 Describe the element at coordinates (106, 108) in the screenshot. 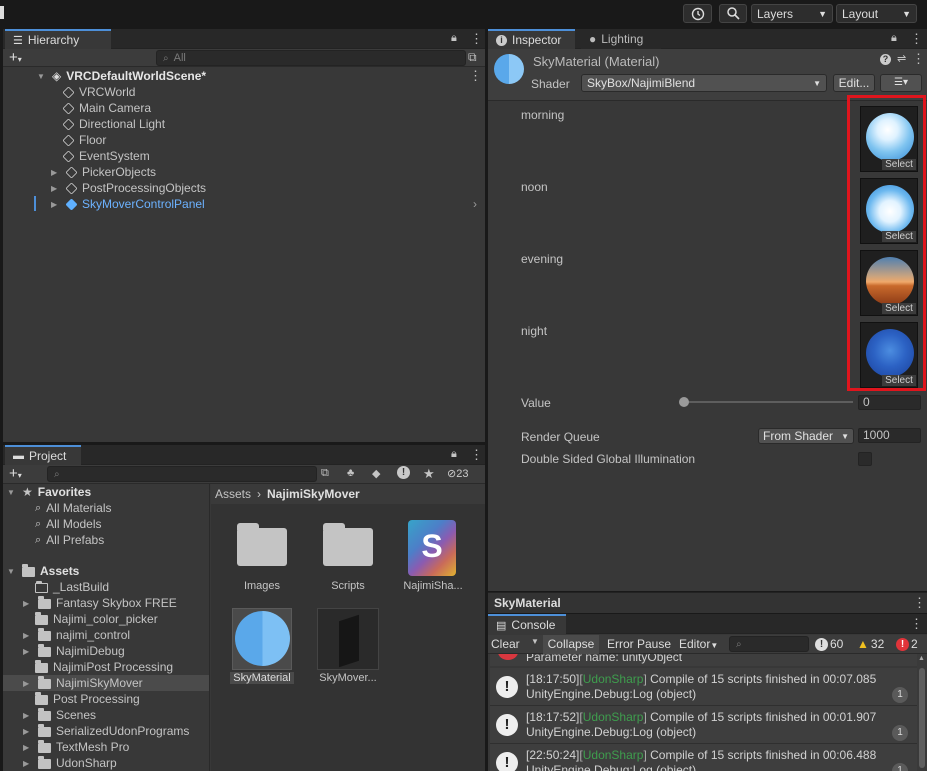

I see `hierarchy-item: Main Camera` at that location.